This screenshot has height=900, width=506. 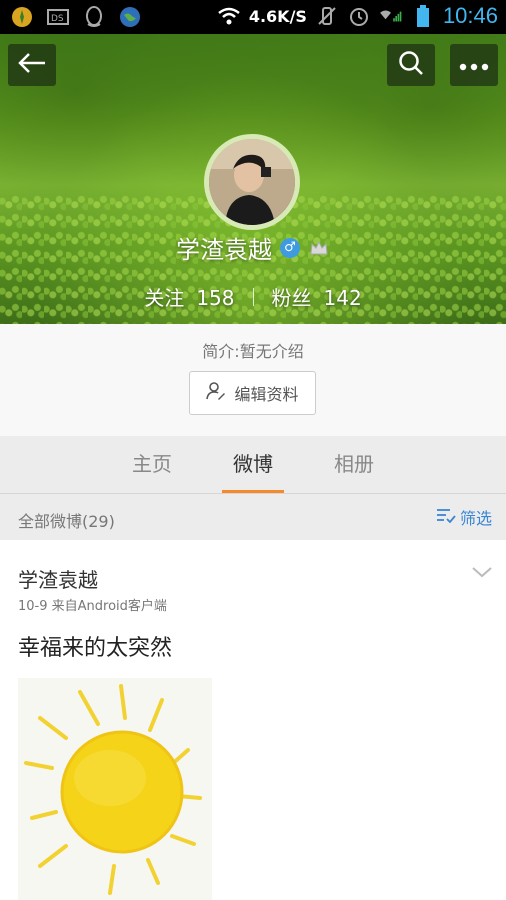 What do you see at coordinates (423, 16) in the screenshot?
I see `battery-icon` at bounding box center [423, 16].